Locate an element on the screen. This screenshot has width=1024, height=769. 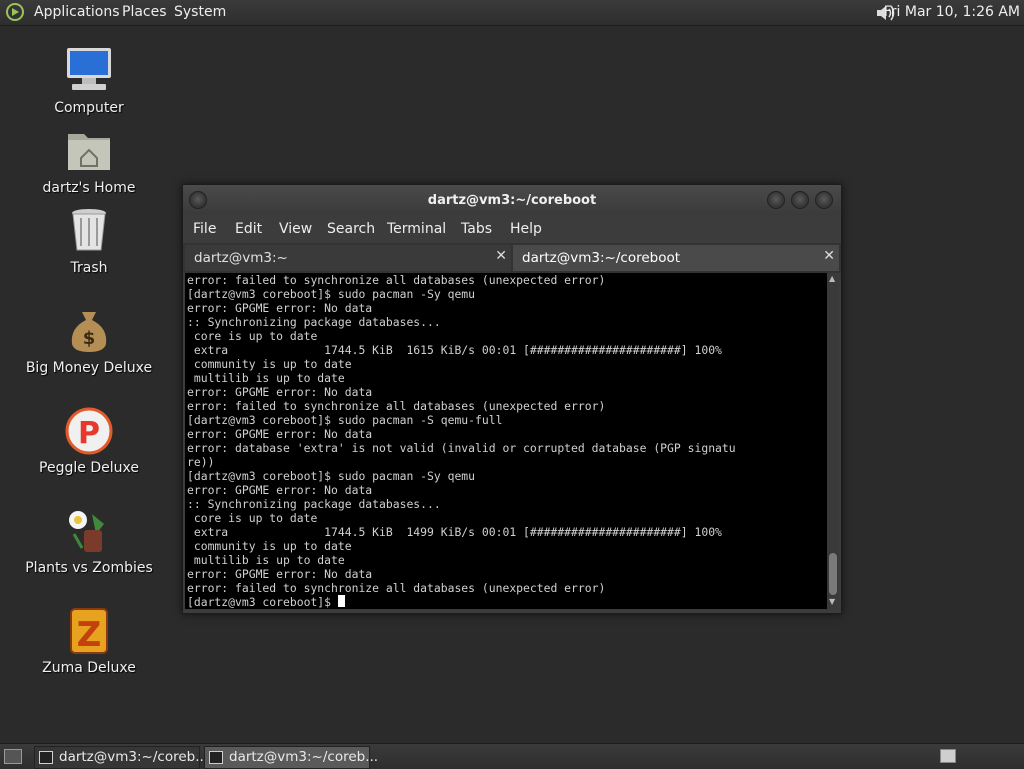
trash-icon is located at coordinates (89, 231).